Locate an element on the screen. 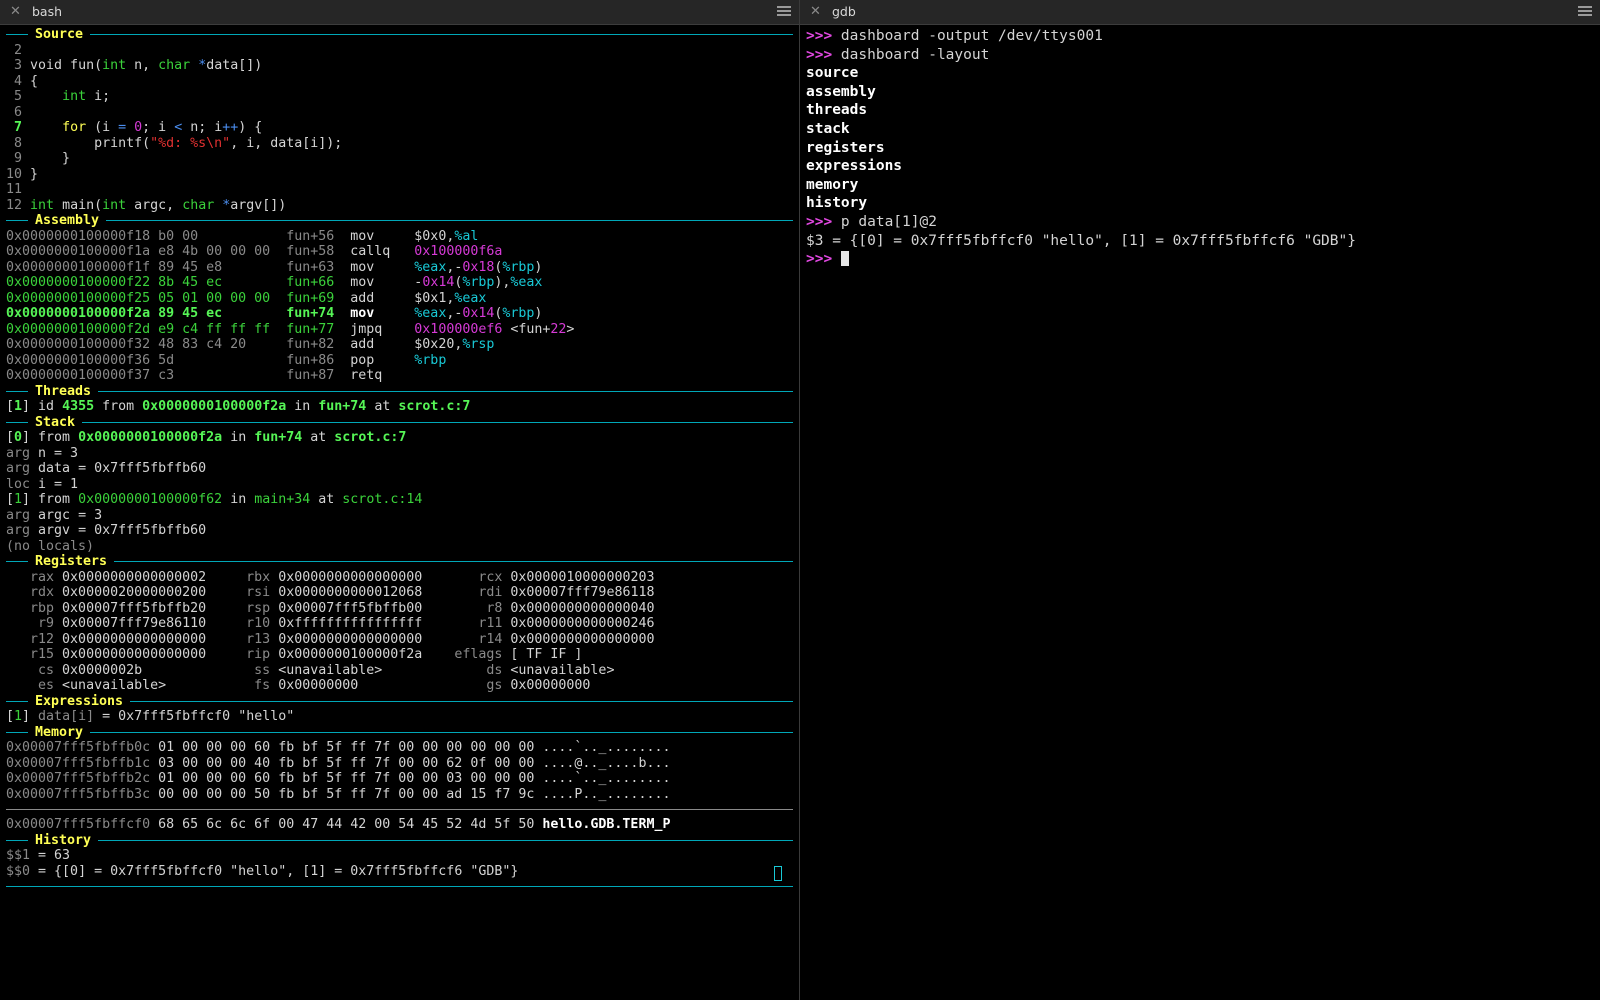 The image size is (1600, 1000). register-name: r8 is located at coordinates (474, 608).